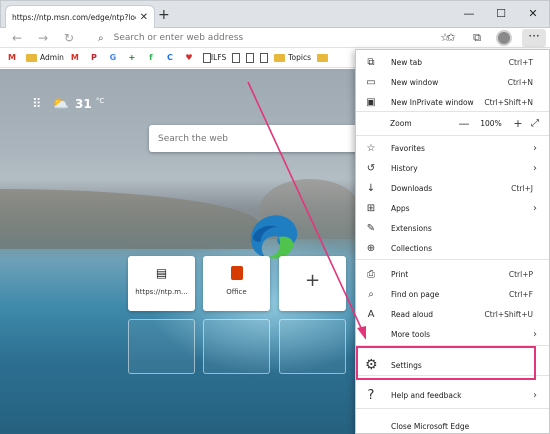 Image resolution: width=550 pixels, height=434 pixels. What do you see at coordinates (43, 38) in the screenshot?
I see `forward-icon: →` at bounding box center [43, 38].